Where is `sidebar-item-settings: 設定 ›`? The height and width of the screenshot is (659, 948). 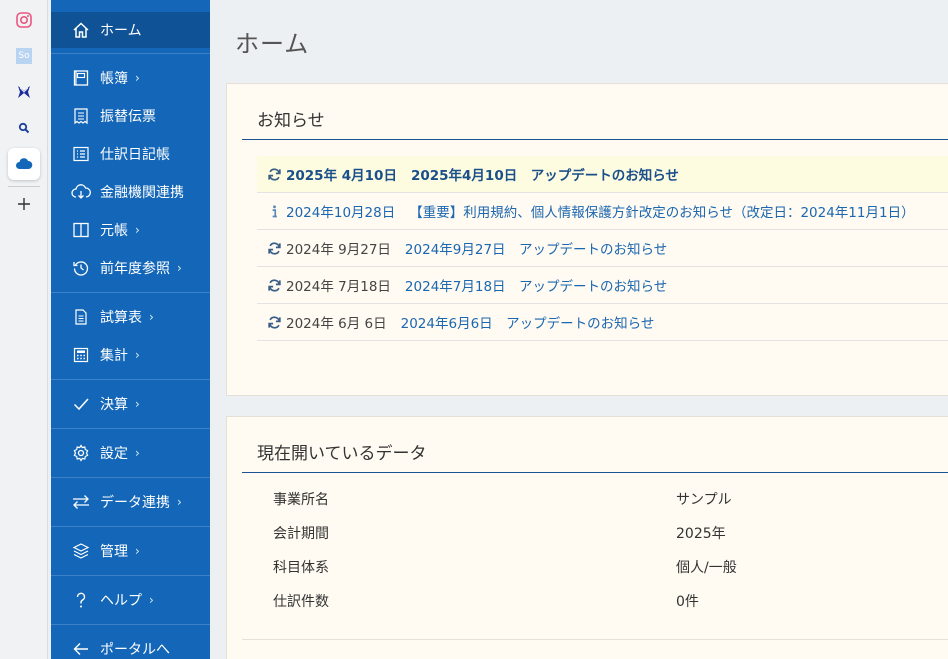
sidebar-item-settings: 設定 › is located at coordinates (130, 453).